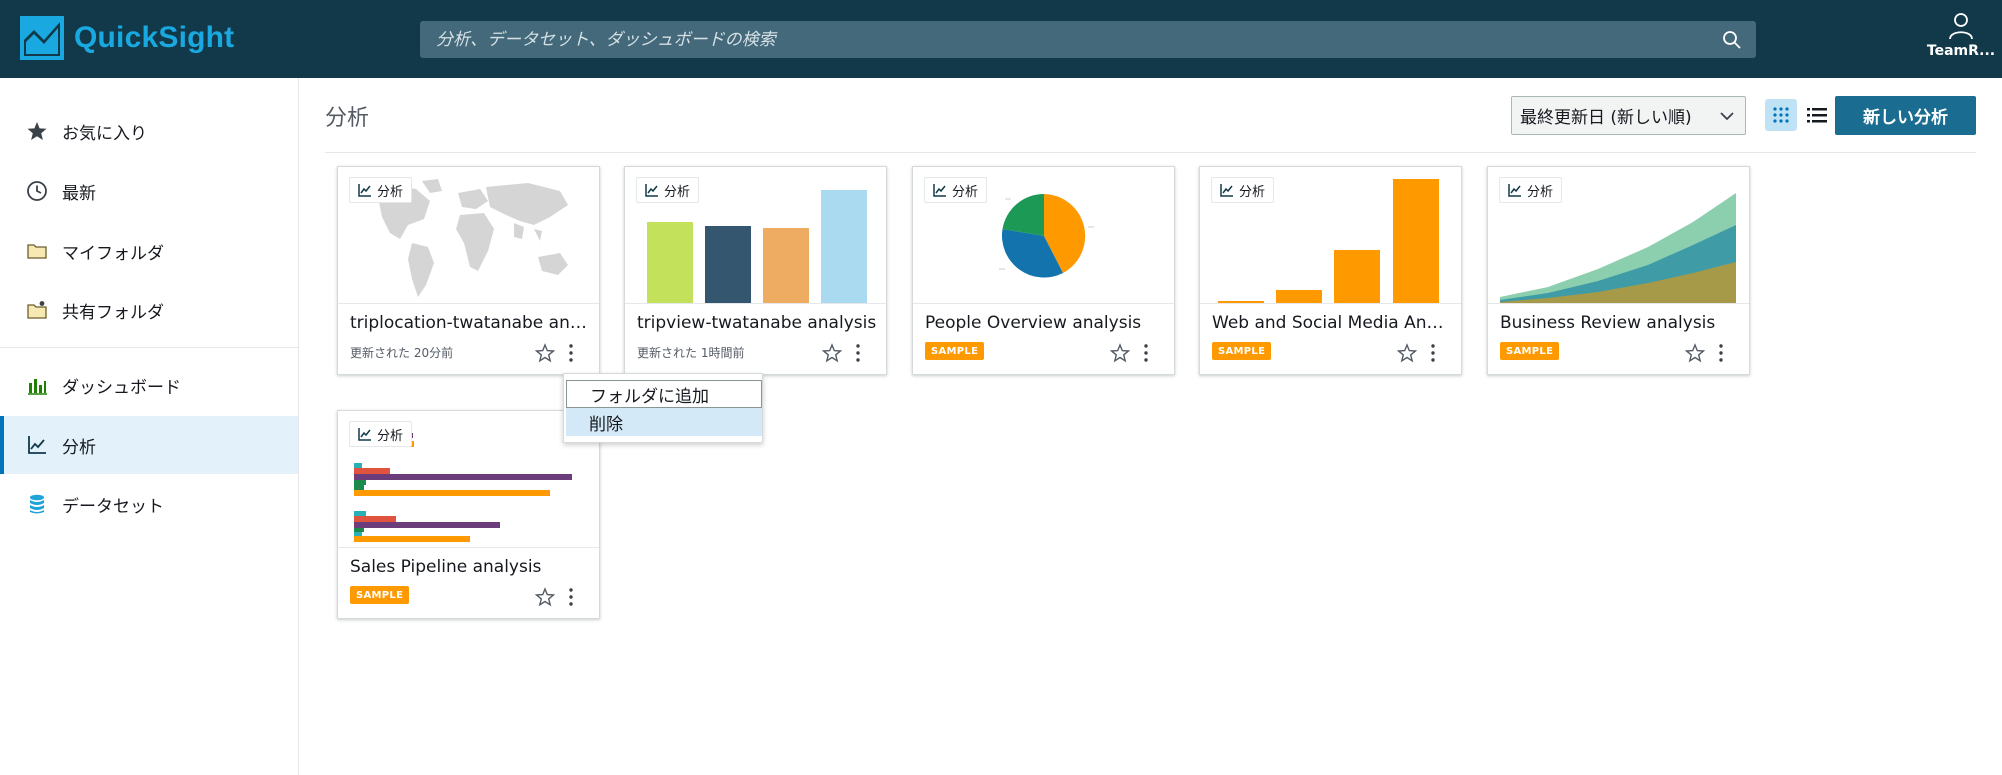  Describe the element at coordinates (37, 131) in the screenshot. I see `star-icon` at that location.